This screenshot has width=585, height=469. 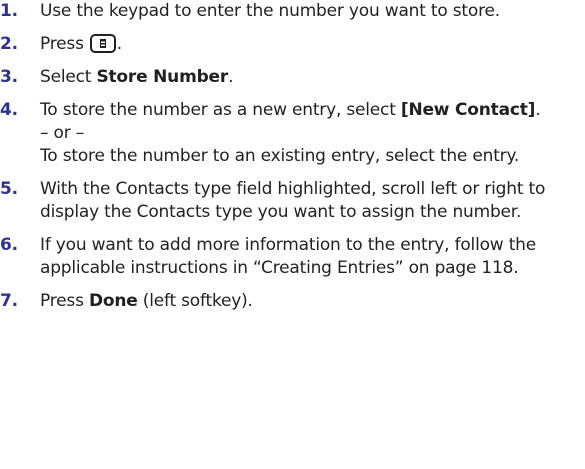 I want to click on step-number: 1., so click(x=9, y=11).